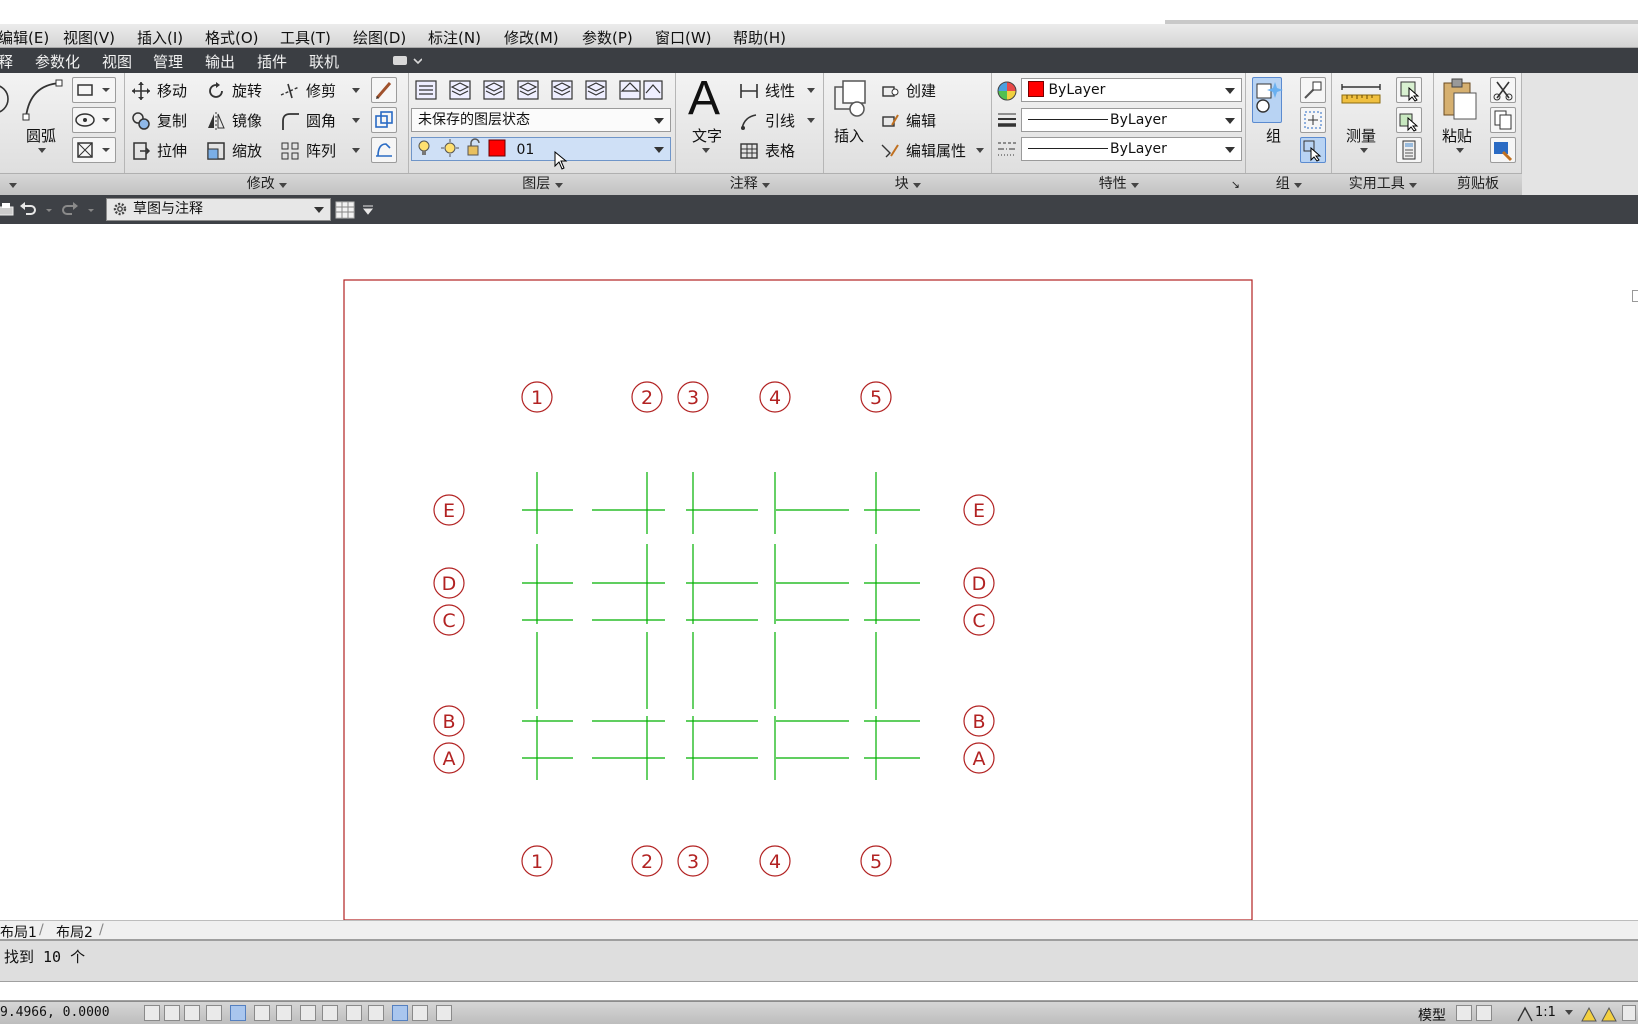 Image resolution: width=1638 pixels, height=1024 pixels. Describe the element at coordinates (1313, 90) in the screenshot. I see `ungroup-button` at that location.